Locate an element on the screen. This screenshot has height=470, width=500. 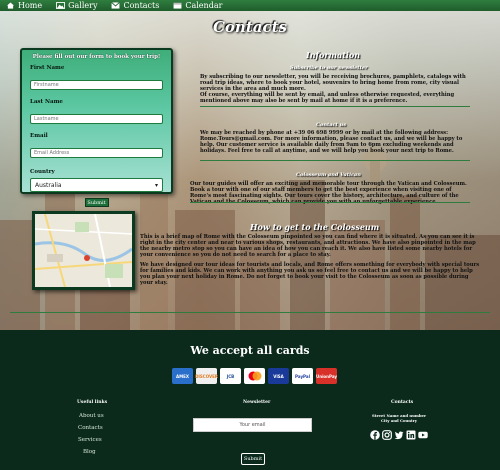
payment-cards: AMEX DISCOVER JCB VISA PayPal UnionPay is located at coordinates (254, 376).